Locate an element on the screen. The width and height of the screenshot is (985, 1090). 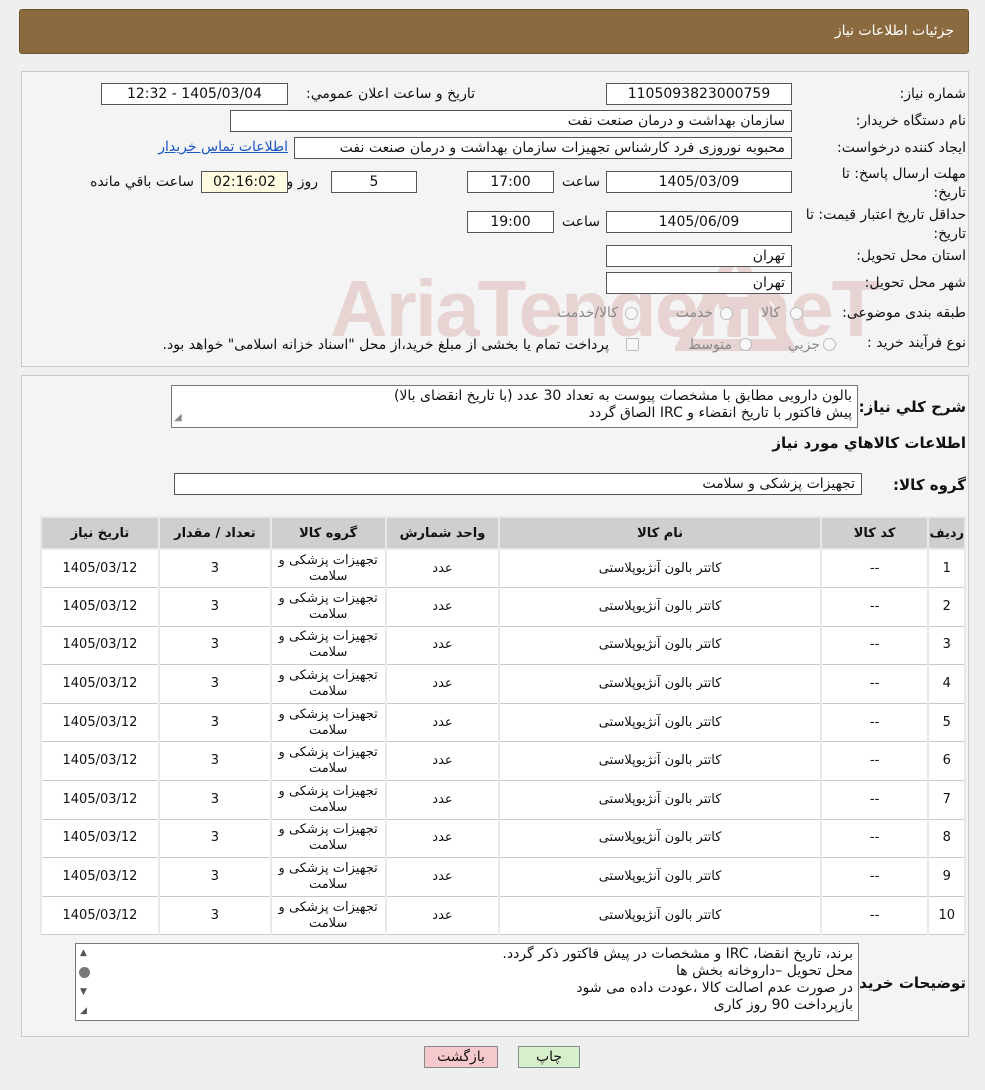
process-radio-minor is located at coordinates (829, 344).